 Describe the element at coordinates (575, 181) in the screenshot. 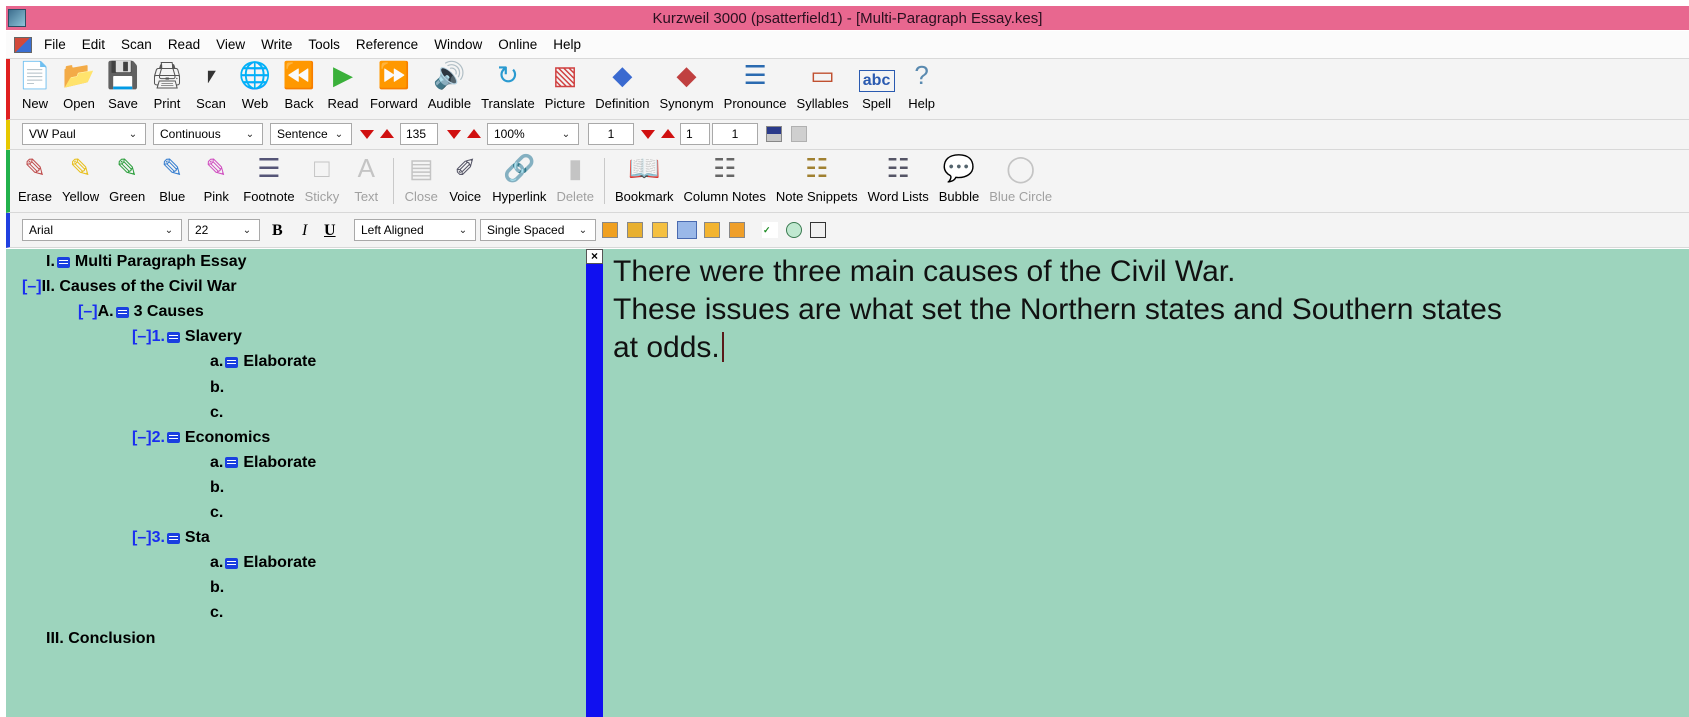

I see `delete-button: ▮ Delete` at that location.